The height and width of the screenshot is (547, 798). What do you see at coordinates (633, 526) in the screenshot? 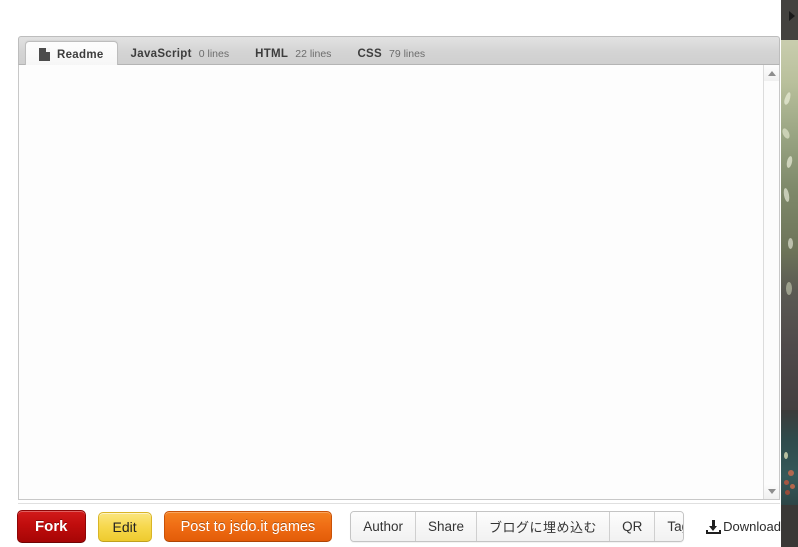
I see `qr-button: QR` at bounding box center [633, 526].